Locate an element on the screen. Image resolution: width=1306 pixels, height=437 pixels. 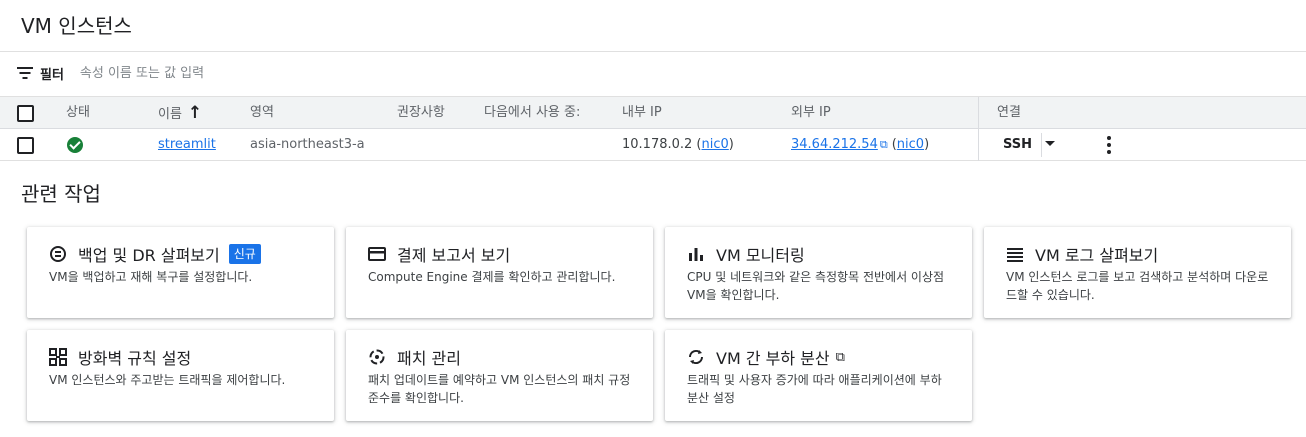
column-header-status: 상태 is located at coordinates (78, 113).